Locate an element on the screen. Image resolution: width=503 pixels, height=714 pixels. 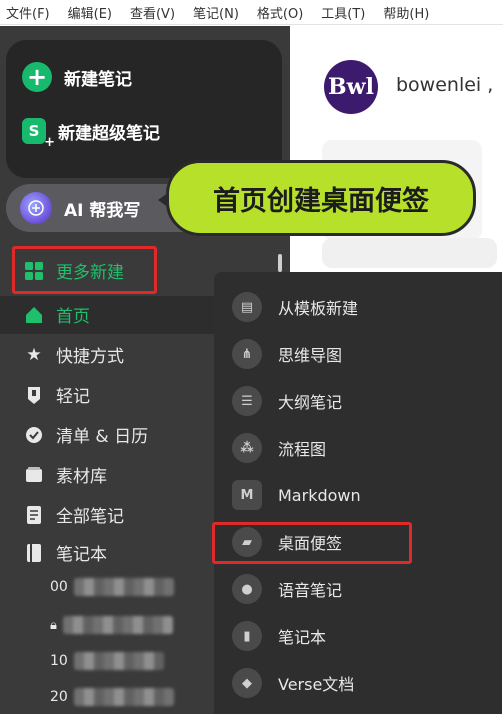
sidebar-item-label: 首页 is located at coordinates (73, 317).